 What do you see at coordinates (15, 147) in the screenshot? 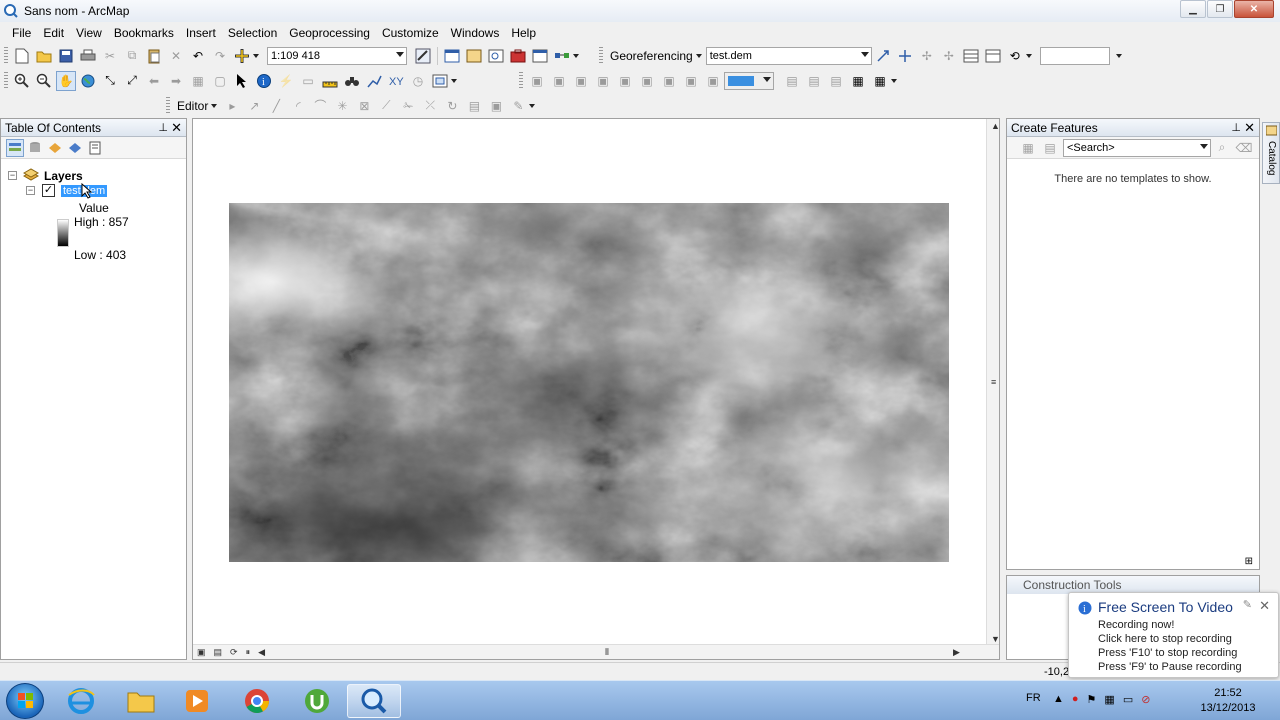
I see `list-by-drawing-order-icon` at bounding box center [15, 147].